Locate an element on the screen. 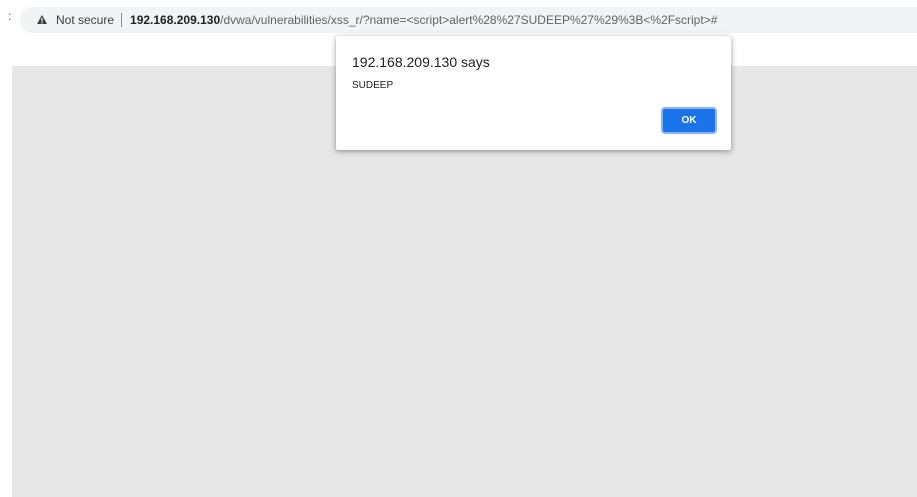 The width and height of the screenshot is (917, 497). toolbar-marker: : is located at coordinates (10, 16).